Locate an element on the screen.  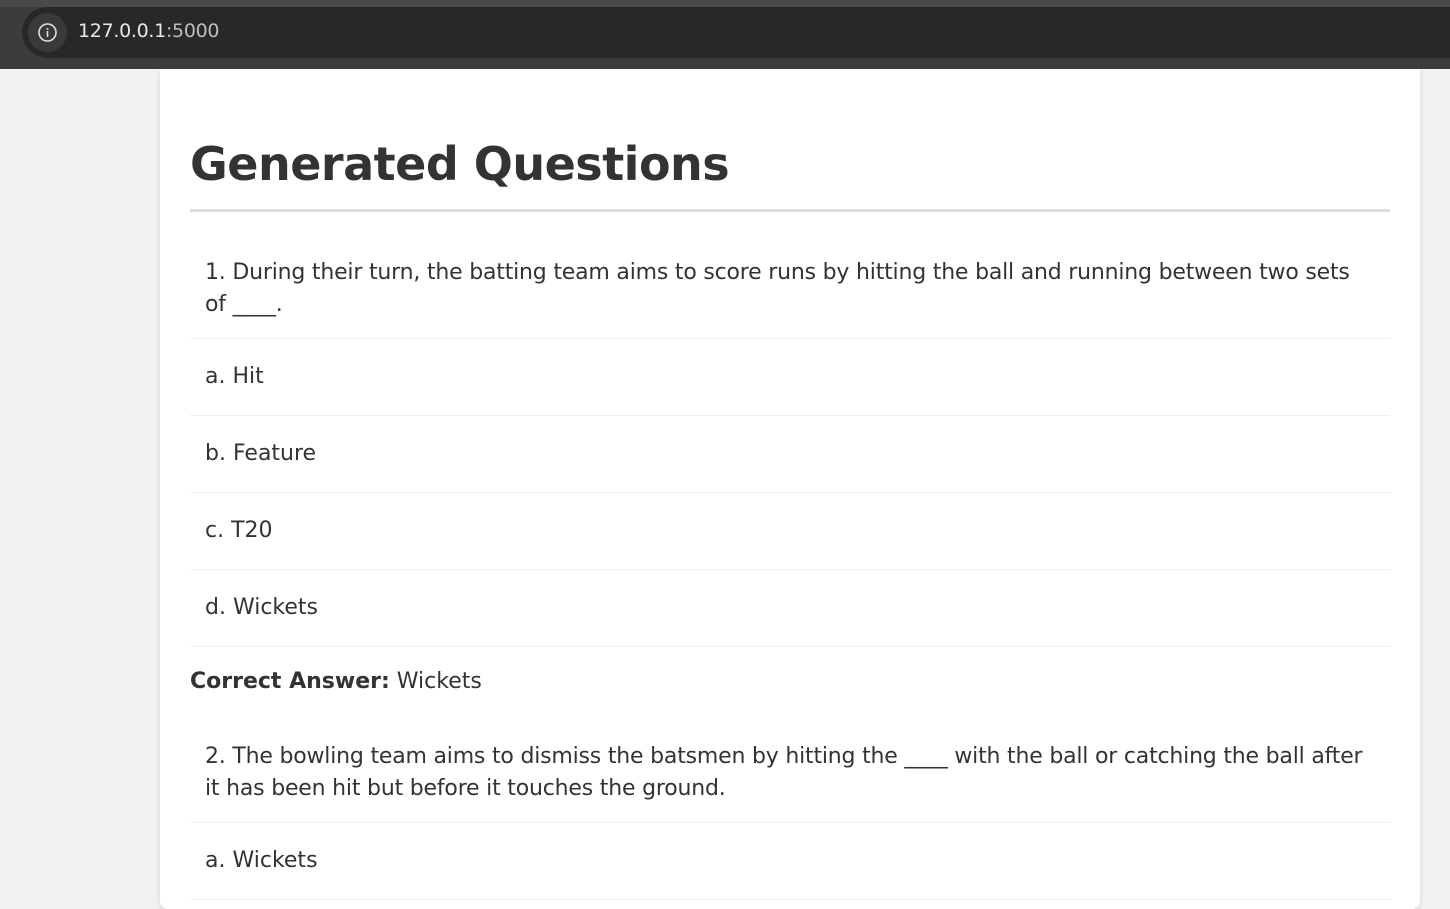
correct-answer-label: Correct Answer: is located at coordinates (290, 681).